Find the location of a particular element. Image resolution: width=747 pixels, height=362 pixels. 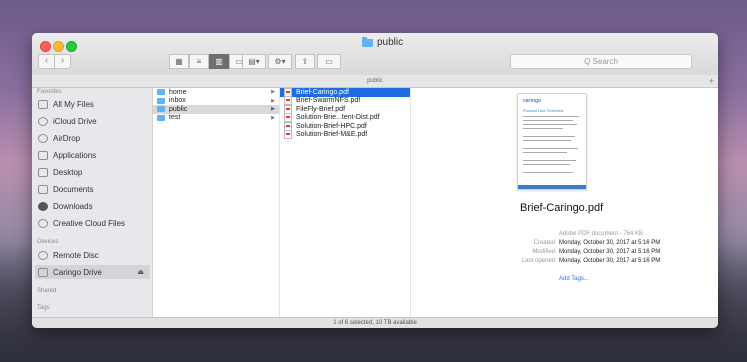

close-icon is located at coordinates (45, 46).